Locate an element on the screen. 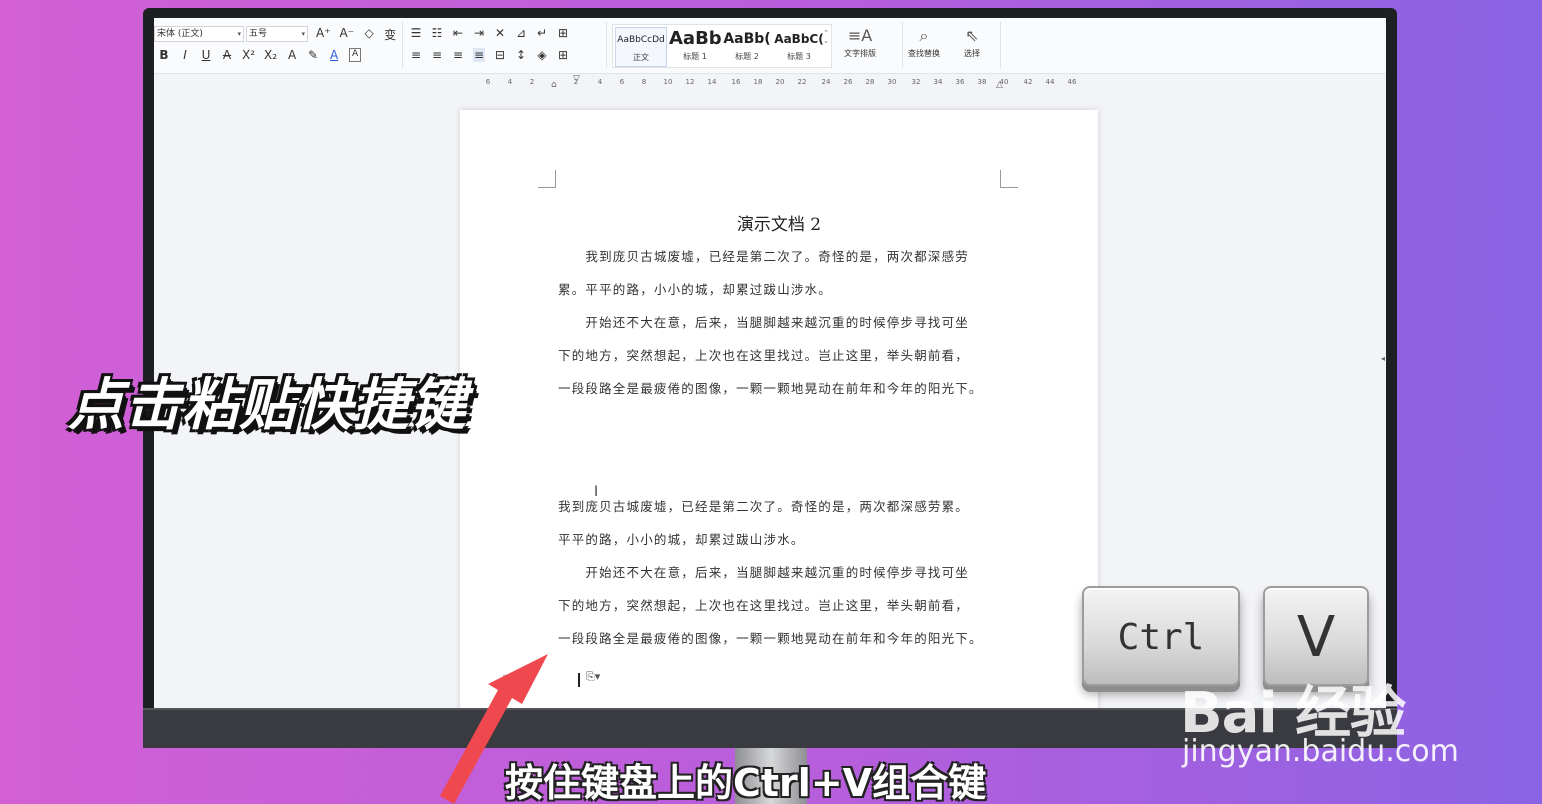  highlight-icon: ✎ is located at coordinates (313, 55).